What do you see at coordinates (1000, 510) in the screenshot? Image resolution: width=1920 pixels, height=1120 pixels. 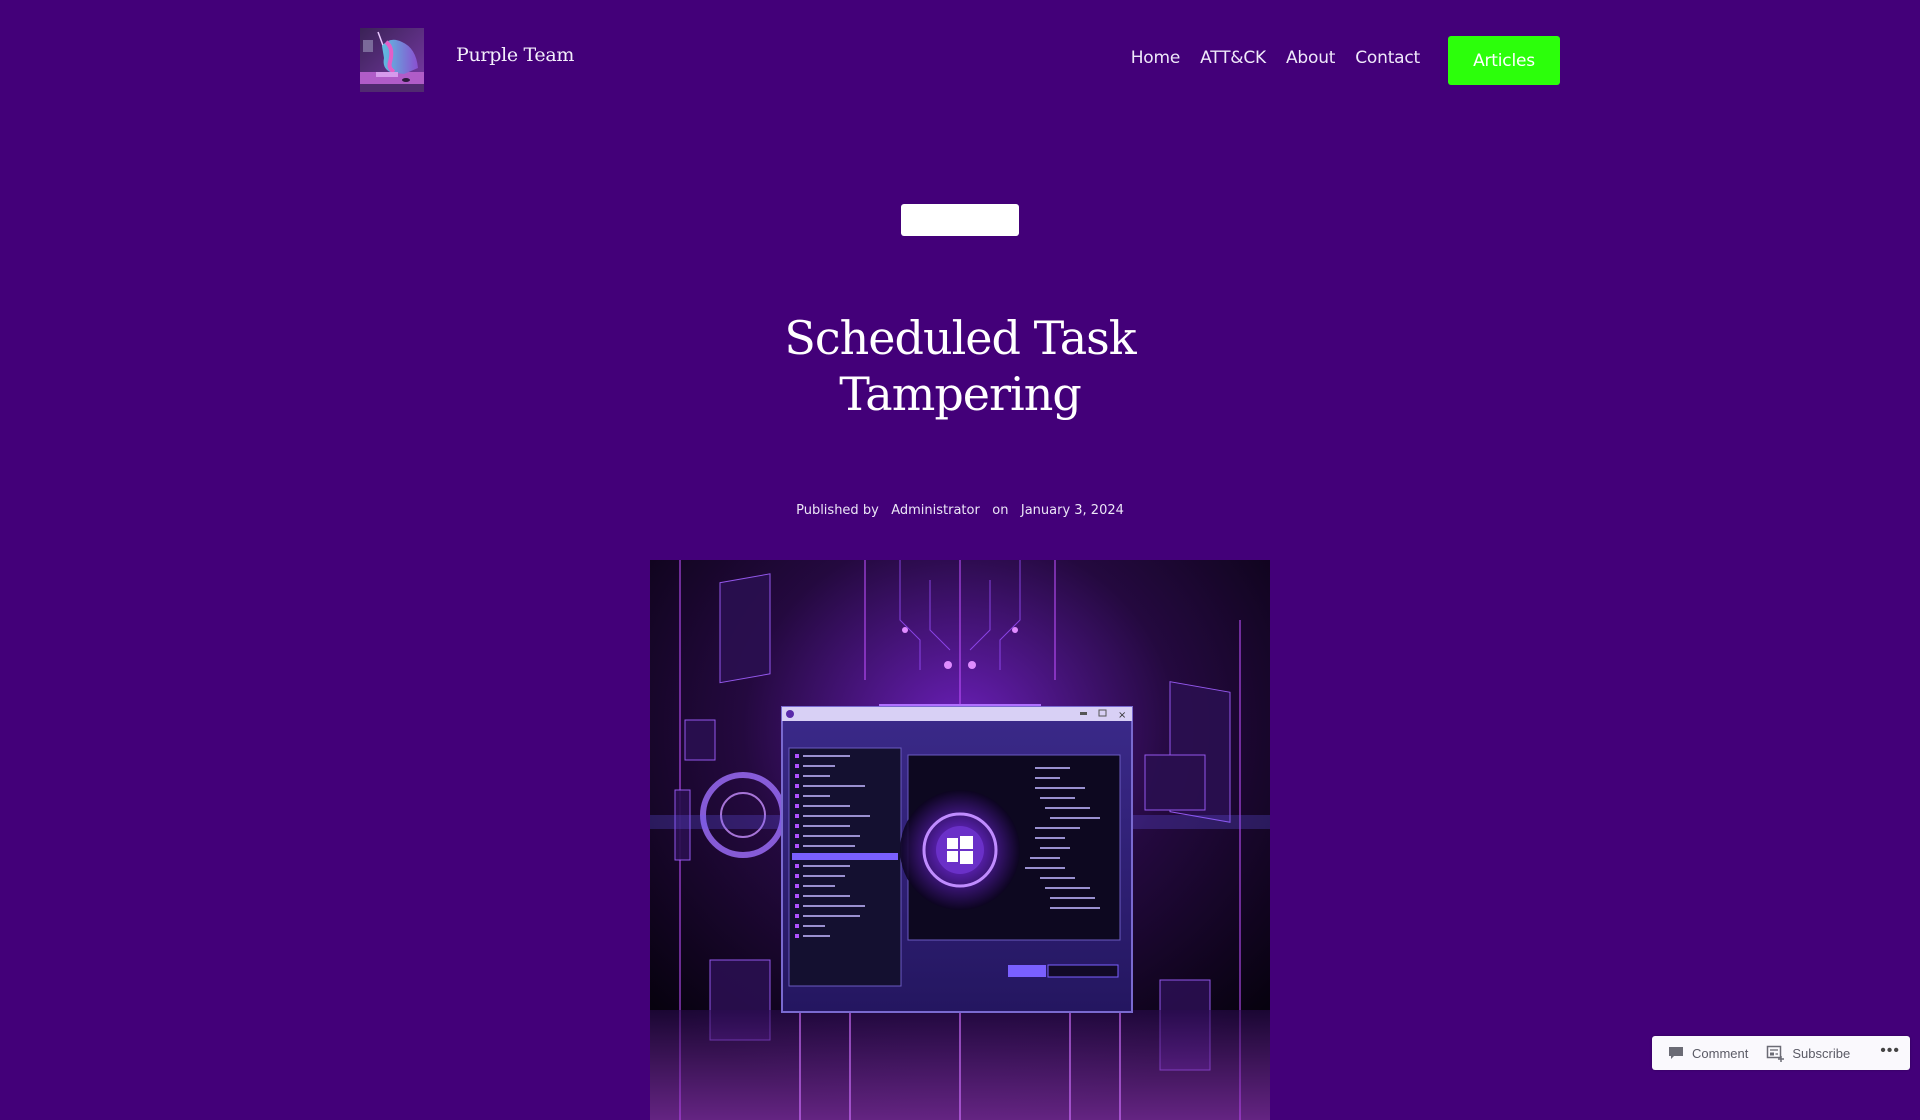 I see `byline-on: on` at bounding box center [1000, 510].